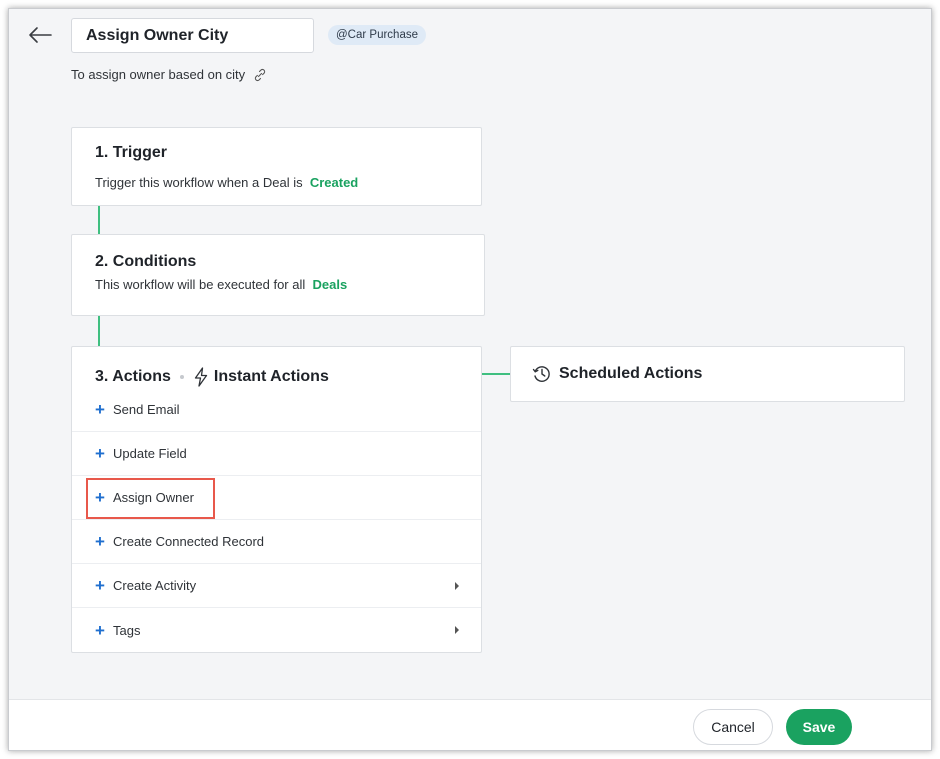 This screenshot has height=759, width=940. Describe the element at coordinates (707, 374) in the screenshot. I see `scheduled-actions-card: Scheduled Actions` at that location.